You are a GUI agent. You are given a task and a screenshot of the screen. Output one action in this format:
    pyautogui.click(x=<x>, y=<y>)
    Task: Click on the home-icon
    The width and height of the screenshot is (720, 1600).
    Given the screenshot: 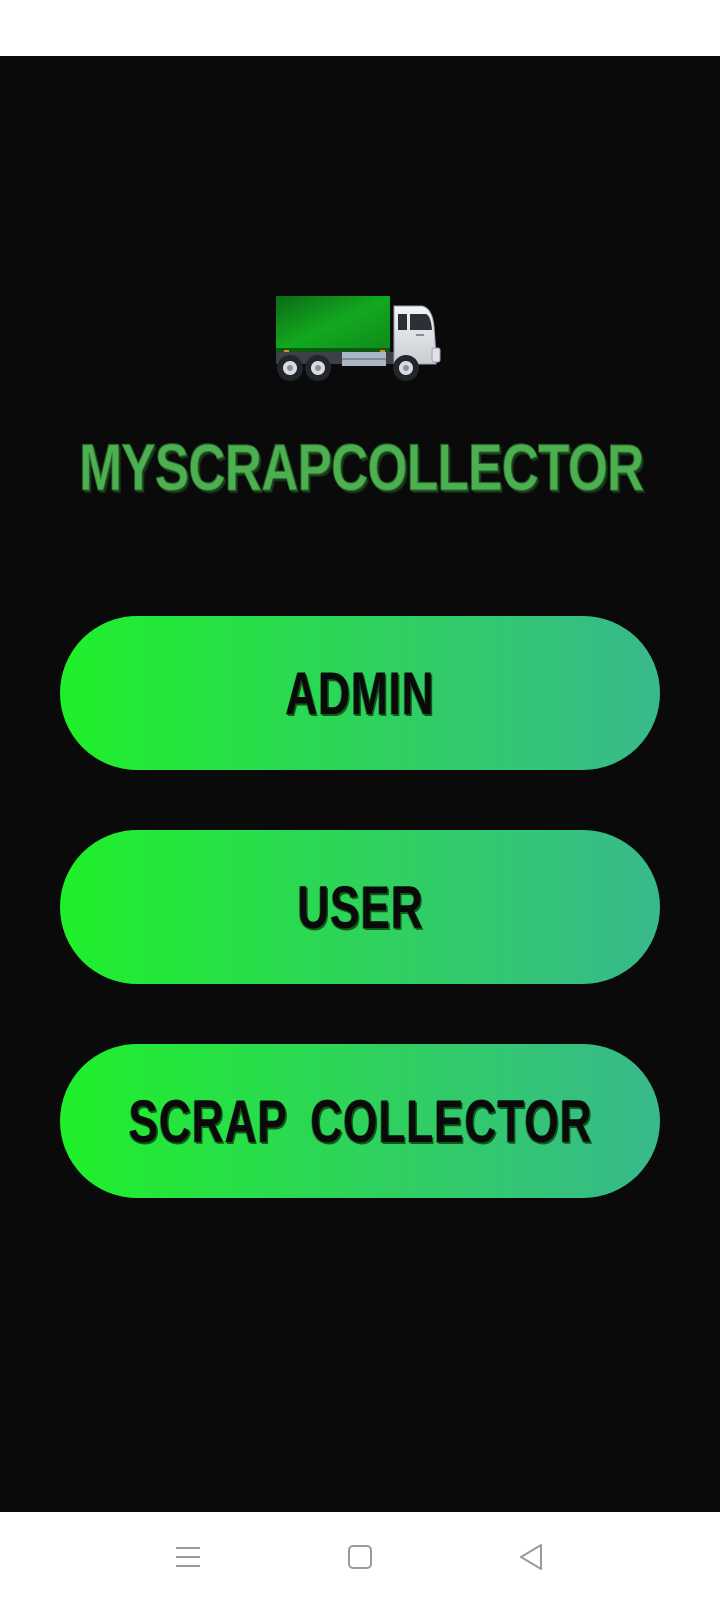 What is the action you would take?
    pyautogui.click(x=360, y=1557)
    